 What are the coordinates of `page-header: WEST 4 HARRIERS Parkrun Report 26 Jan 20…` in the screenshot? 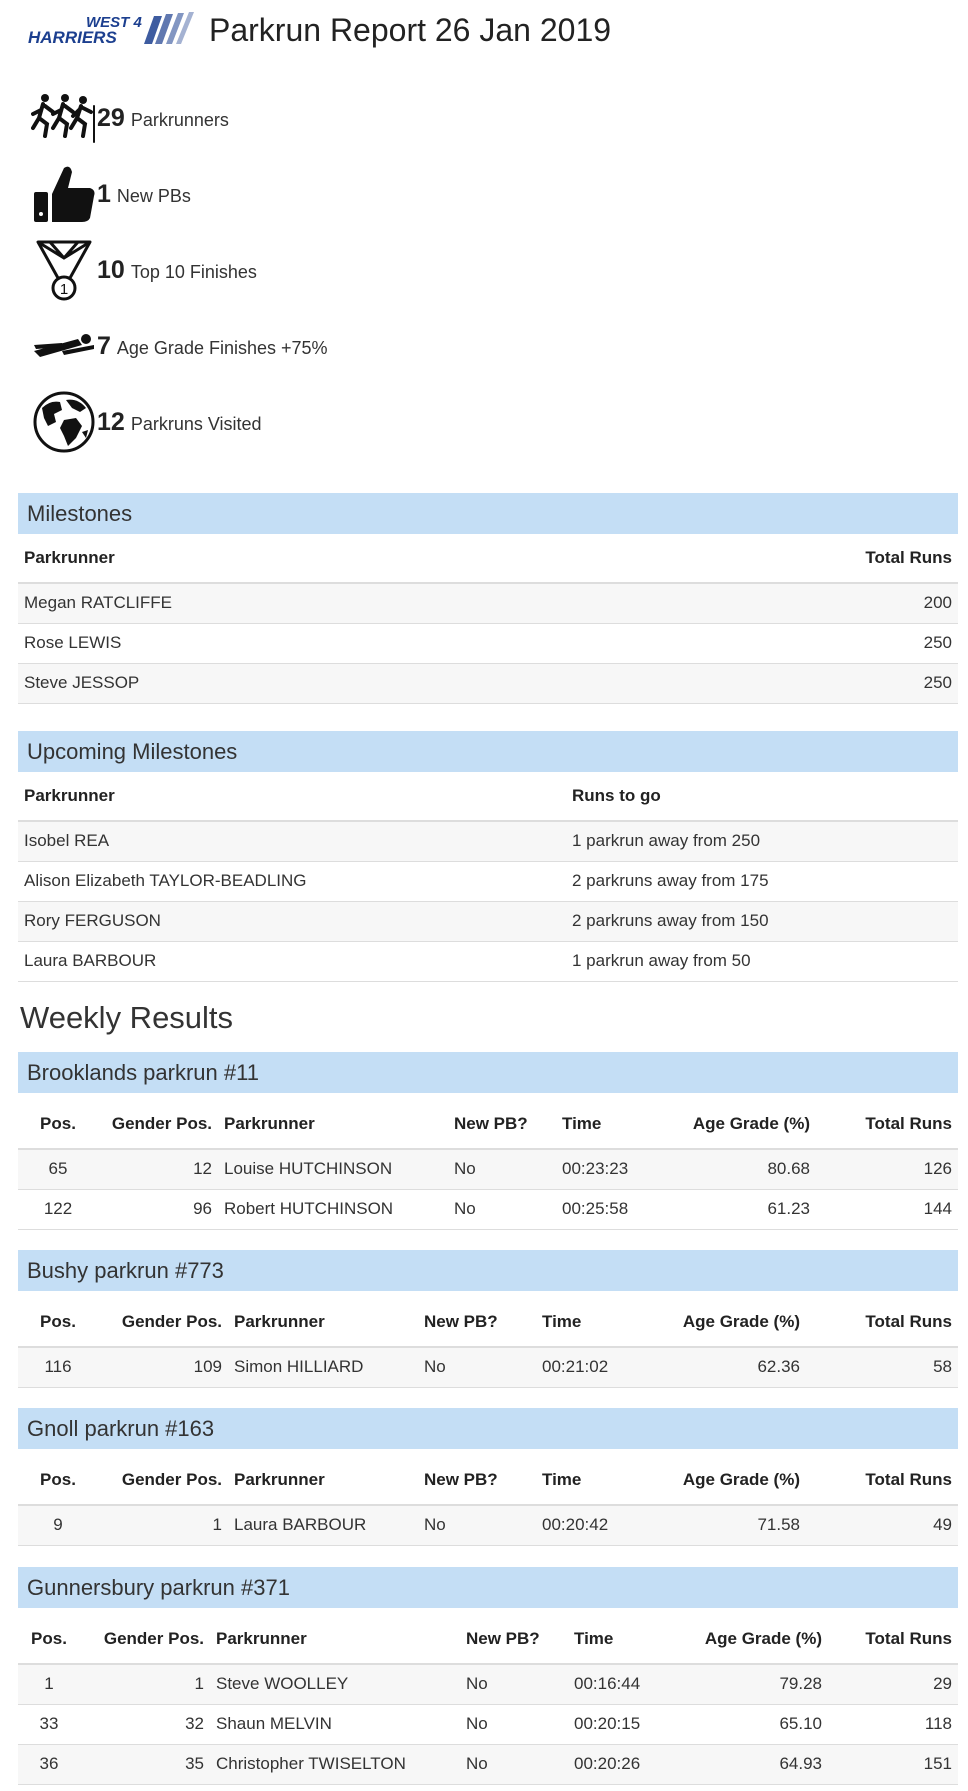 It's located at (318, 30).